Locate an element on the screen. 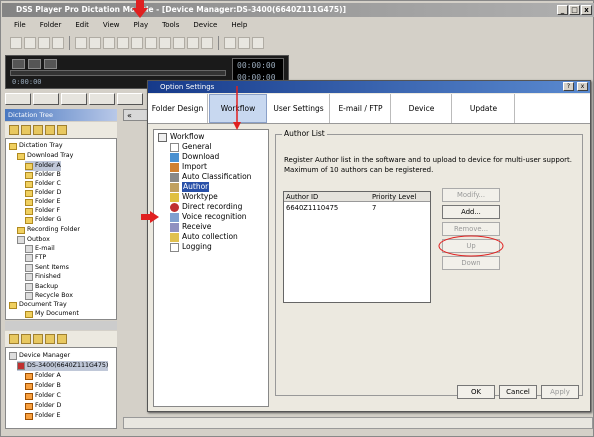 Image resolution: width=594 pixels, height=437 pixels. nav-item-label: Logging is located at coordinates (197, 246).